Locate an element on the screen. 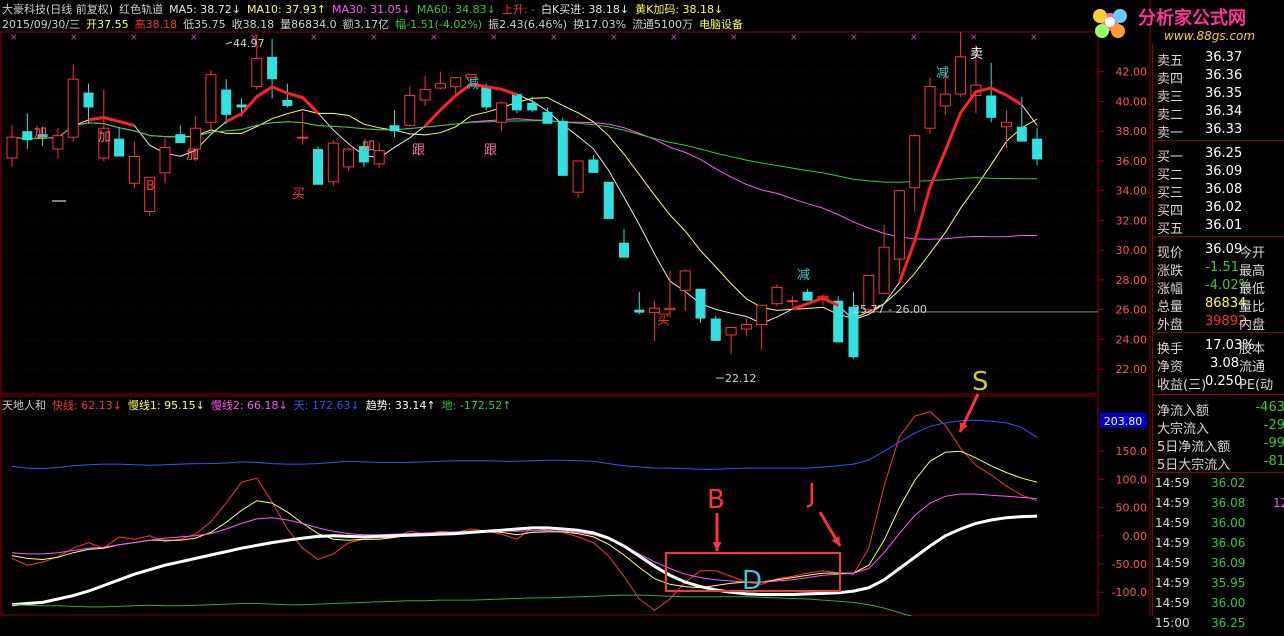  chart-annotation: 22.12 is located at coordinates (741, 378).